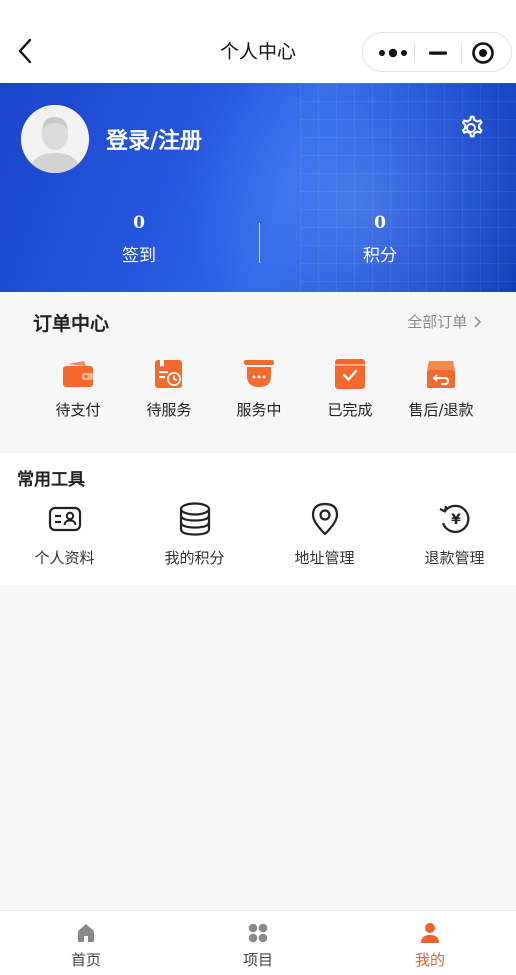 This screenshot has width=516, height=975. I want to click on tool-label: 个人资料, so click(64, 558).